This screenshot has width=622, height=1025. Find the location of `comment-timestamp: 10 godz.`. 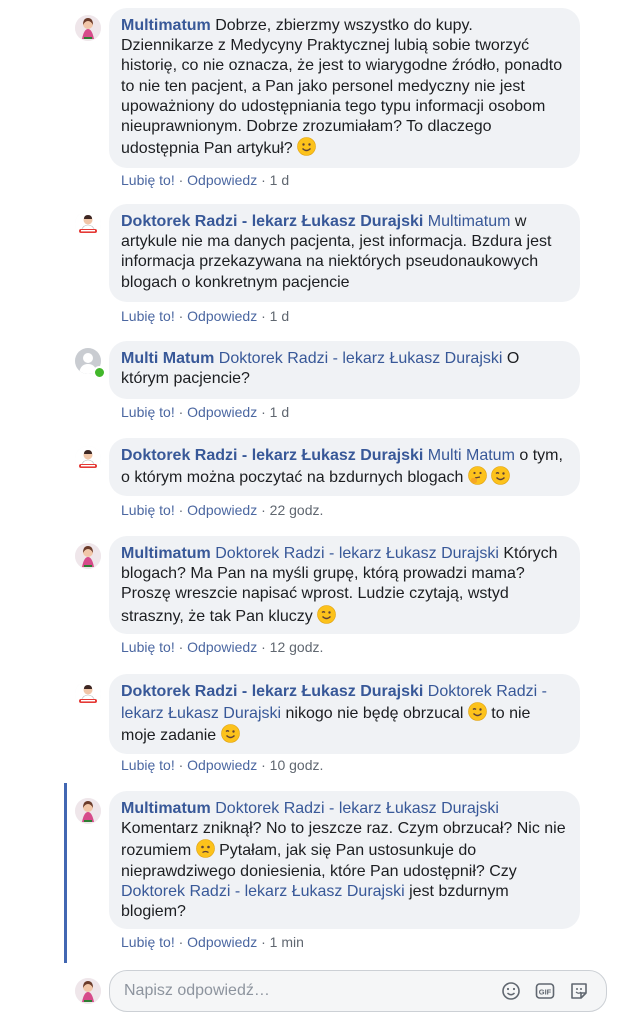

comment-timestamp: 10 godz. is located at coordinates (297, 765).